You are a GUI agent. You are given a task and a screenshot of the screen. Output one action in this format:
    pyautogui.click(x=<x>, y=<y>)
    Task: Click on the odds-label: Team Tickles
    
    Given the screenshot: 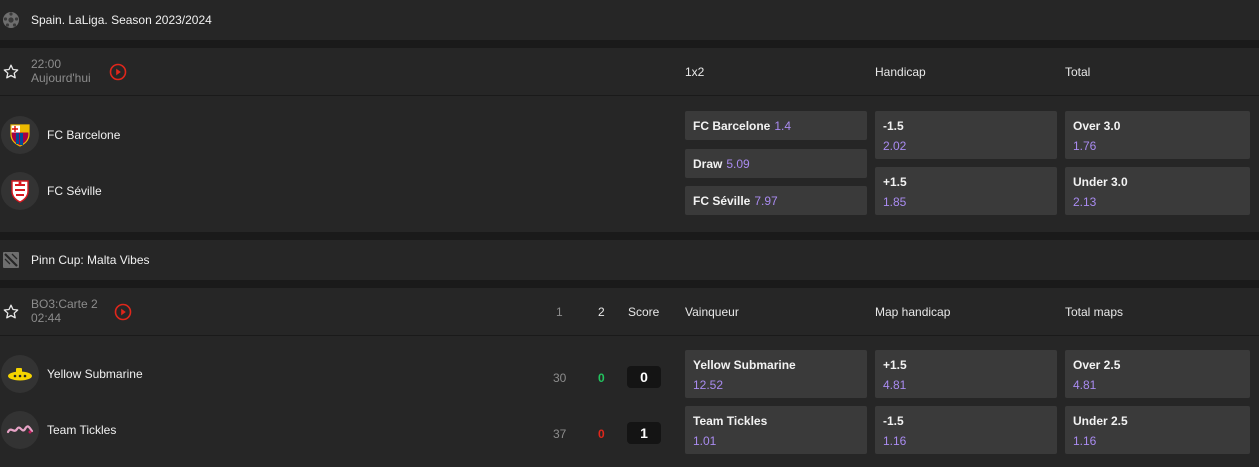 What is the action you would take?
    pyautogui.click(x=730, y=421)
    